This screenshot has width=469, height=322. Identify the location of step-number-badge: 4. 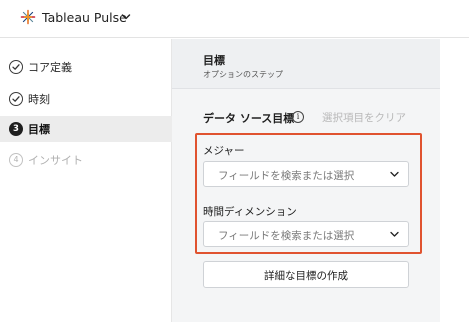
(16, 160).